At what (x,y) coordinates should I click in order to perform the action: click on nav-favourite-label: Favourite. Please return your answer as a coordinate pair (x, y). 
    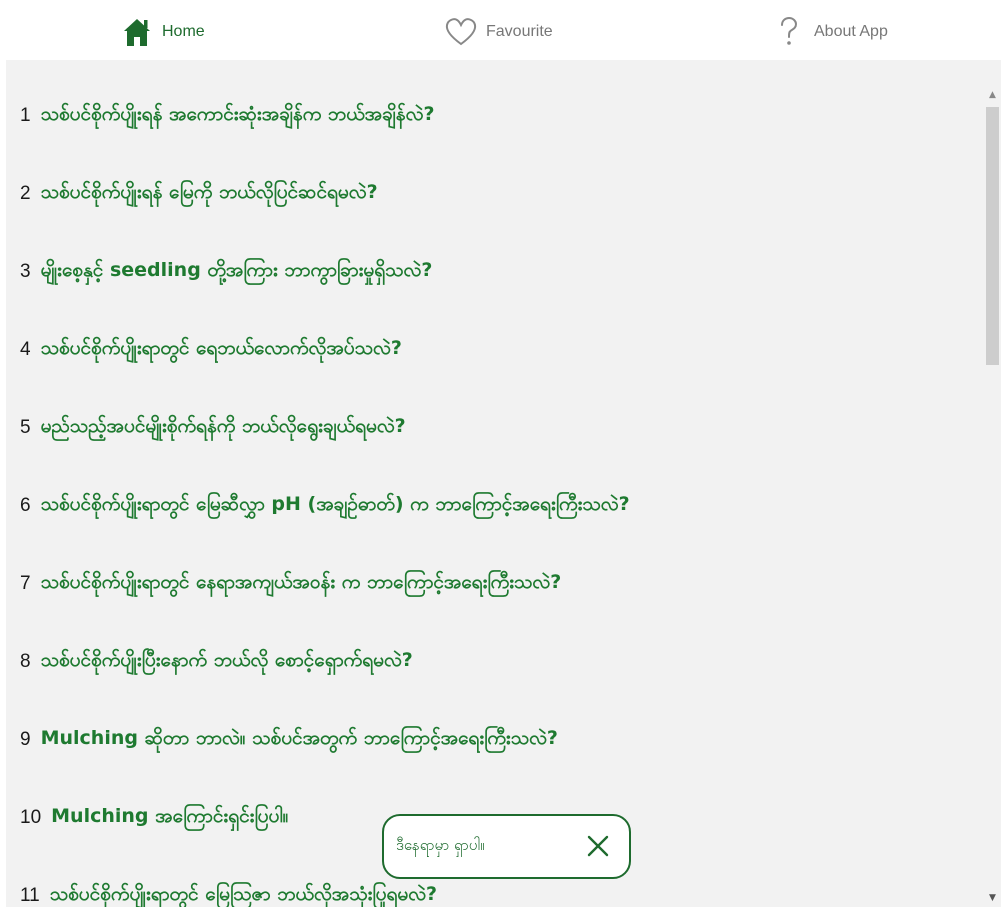
    Looking at the image, I should click on (519, 31).